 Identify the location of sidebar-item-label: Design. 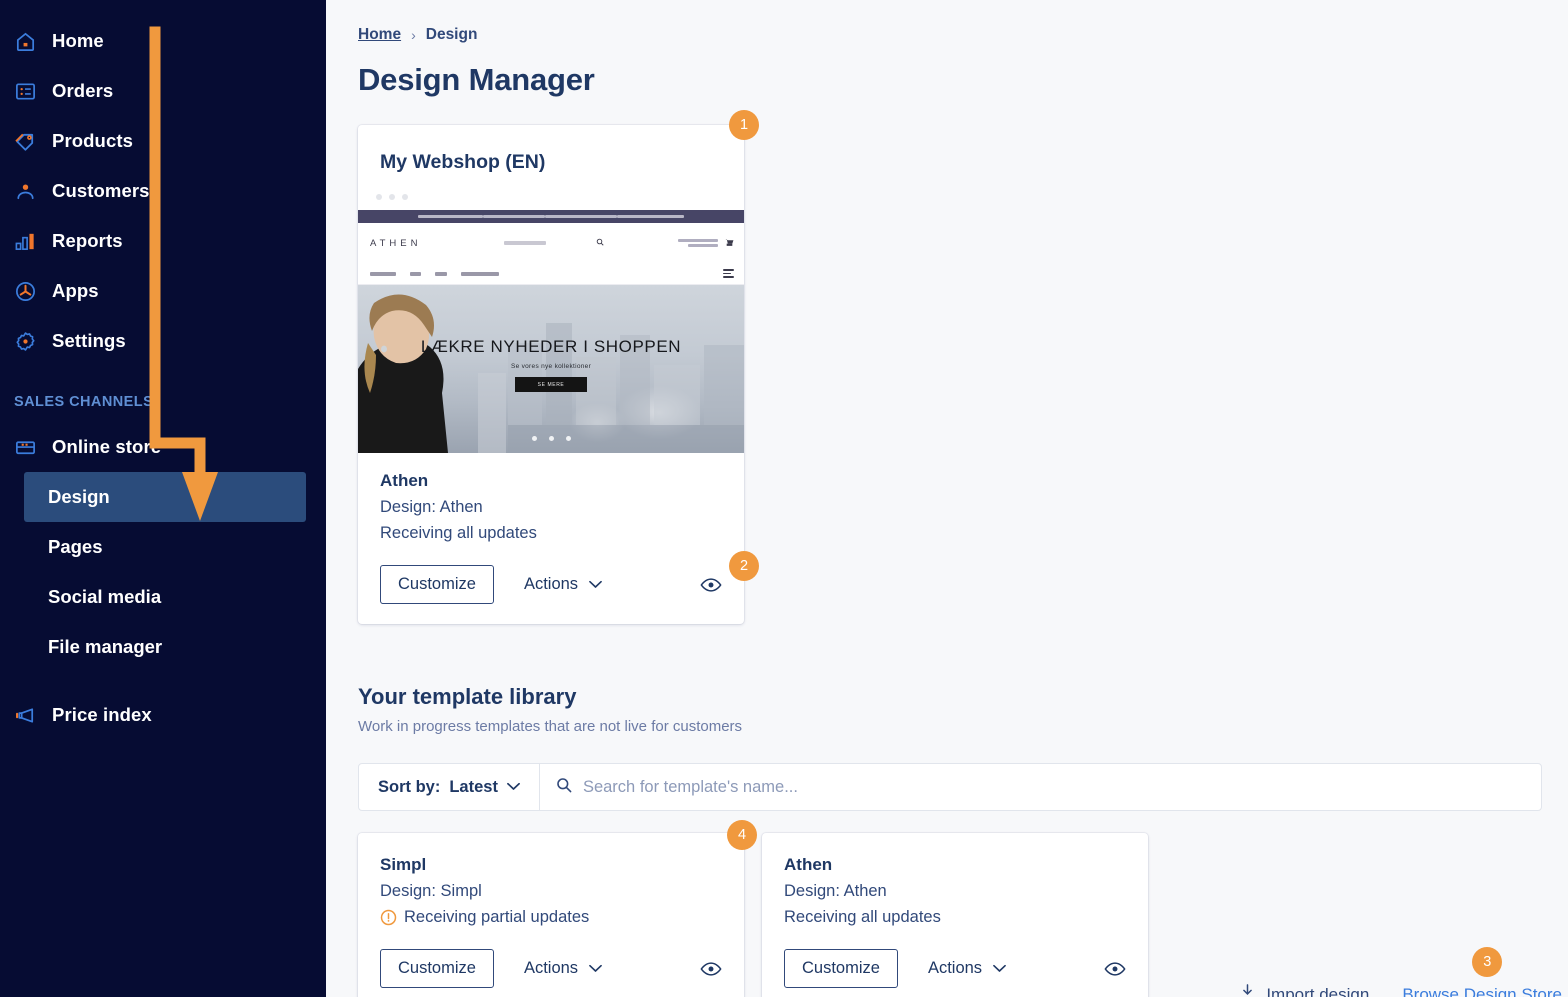
(79, 496).